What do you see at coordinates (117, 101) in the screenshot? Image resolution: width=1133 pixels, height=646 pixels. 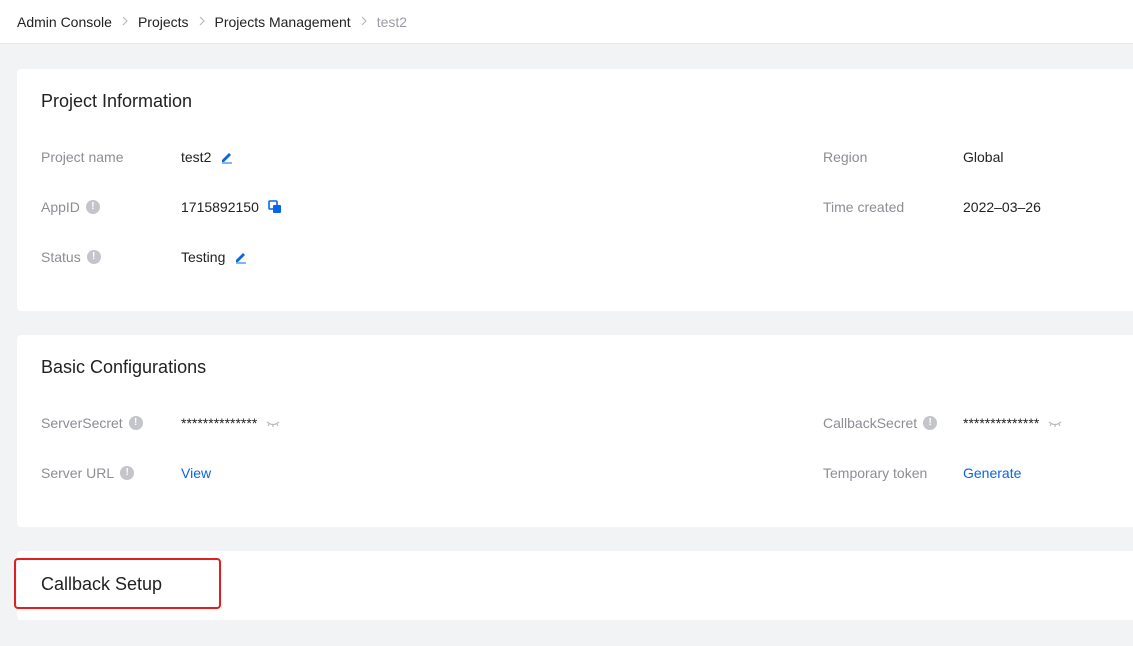 I see `project-information-title: Project Information` at bounding box center [117, 101].